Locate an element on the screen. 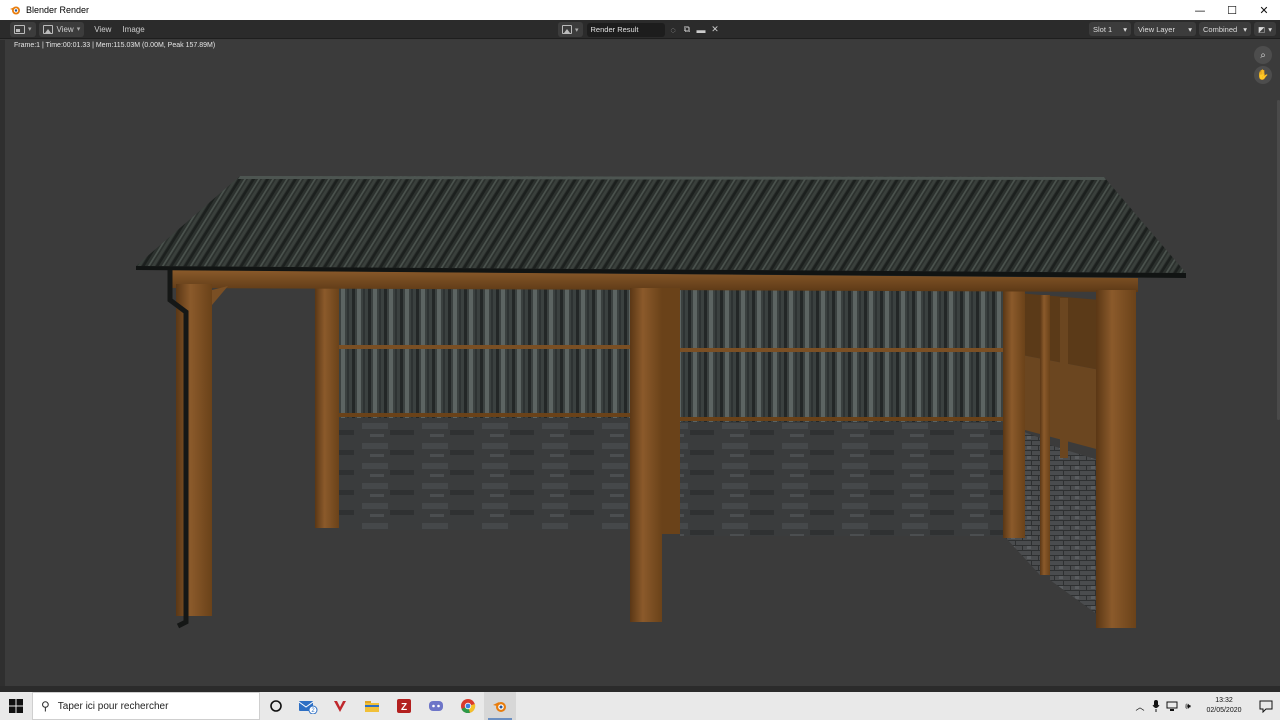  unlink-icon: ✕ is located at coordinates (715, 29).